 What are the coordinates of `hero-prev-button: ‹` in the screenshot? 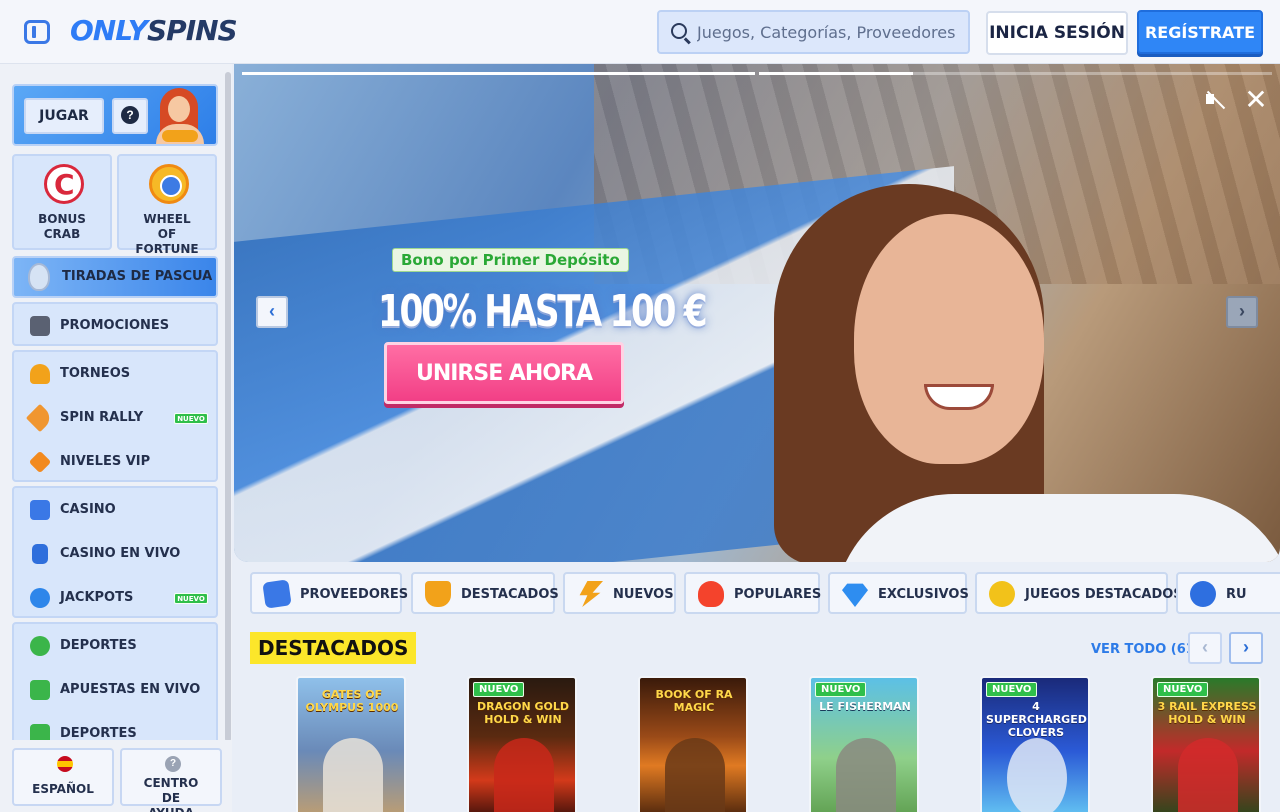 It's located at (272, 312).